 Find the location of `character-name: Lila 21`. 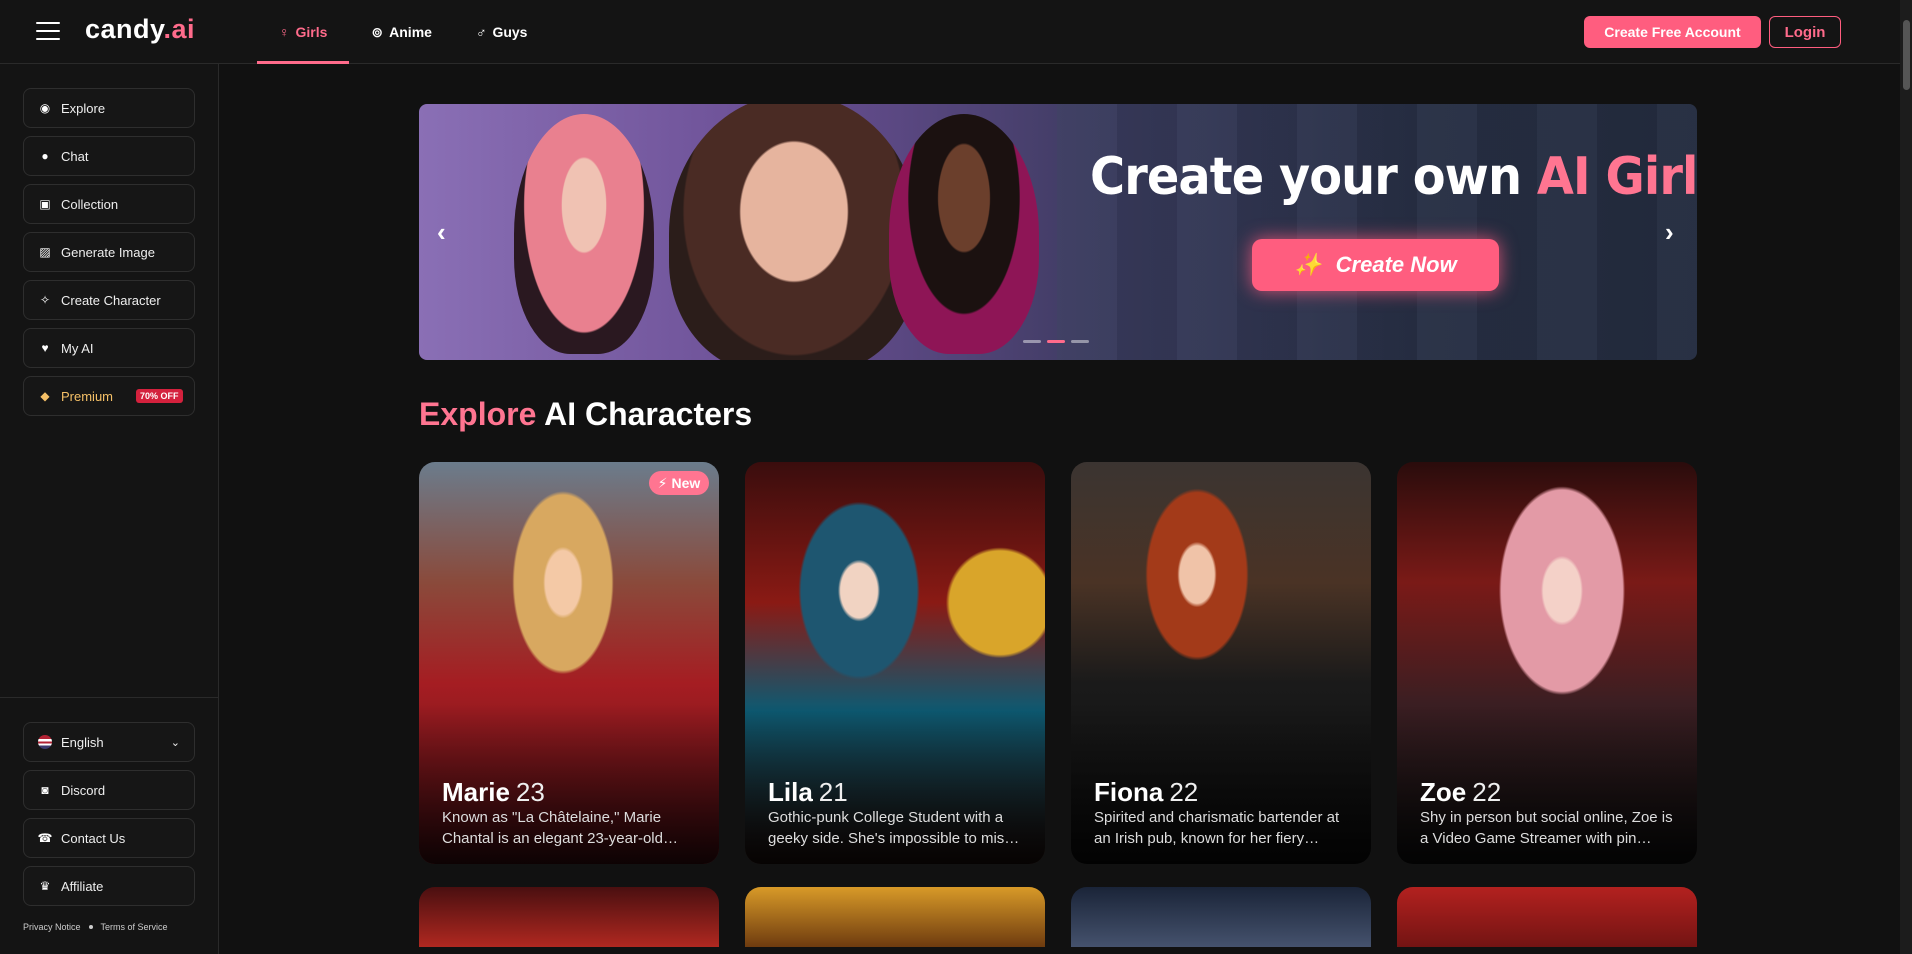

character-name: Lila 21 is located at coordinates (808, 792).